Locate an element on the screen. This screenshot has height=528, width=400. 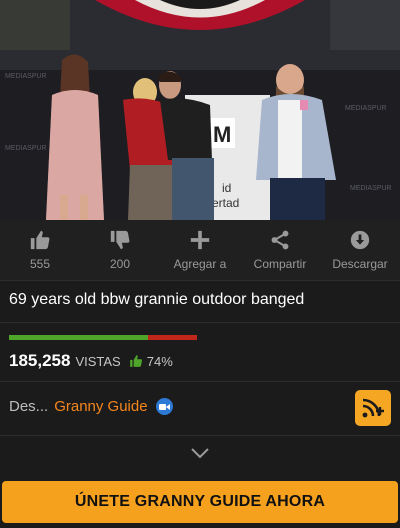
subscribe-rss-button is located at coordinates (373, 408).